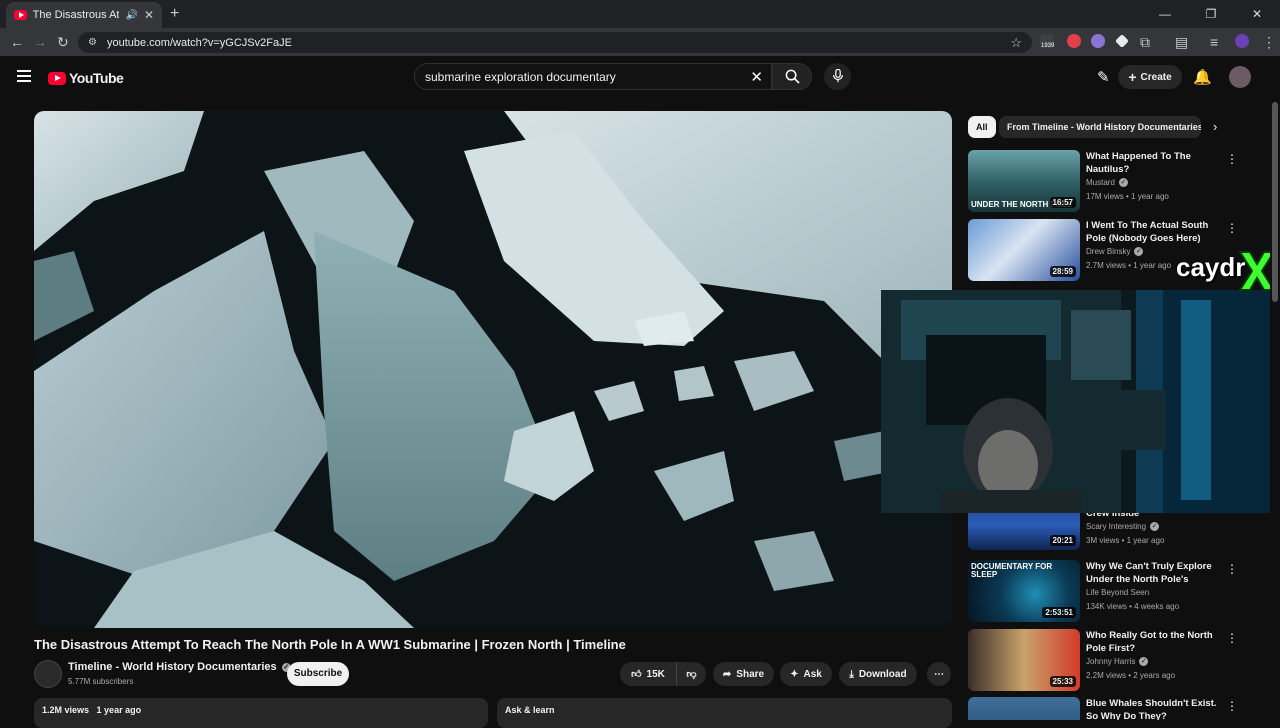 This screenshot has height=728, width=1280. I want to click on browser-tab: The Disastrous Attempt To 🔊 ✕, so click(84, 15).